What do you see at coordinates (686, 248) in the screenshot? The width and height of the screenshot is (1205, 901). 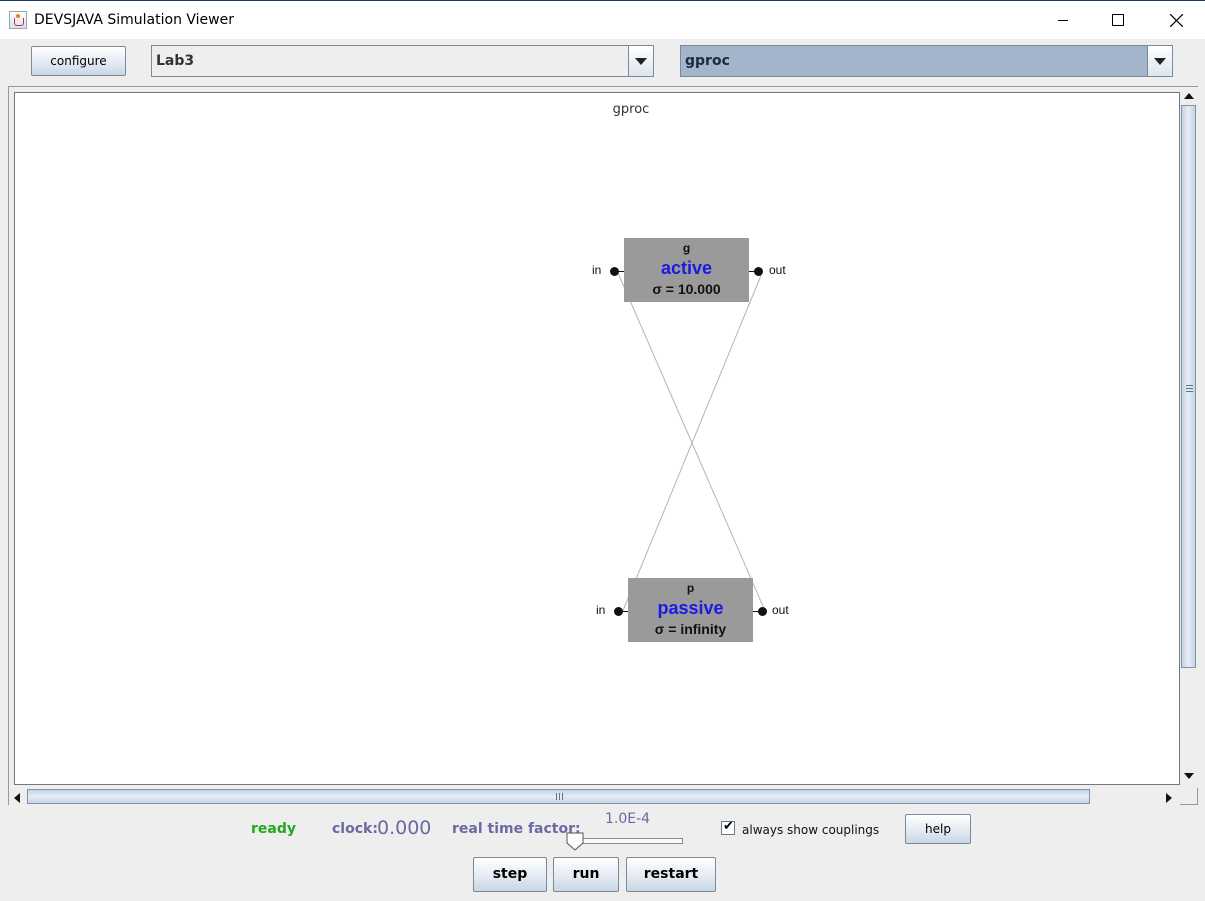 I see `model-name: g` at bounding box center [686, 248].